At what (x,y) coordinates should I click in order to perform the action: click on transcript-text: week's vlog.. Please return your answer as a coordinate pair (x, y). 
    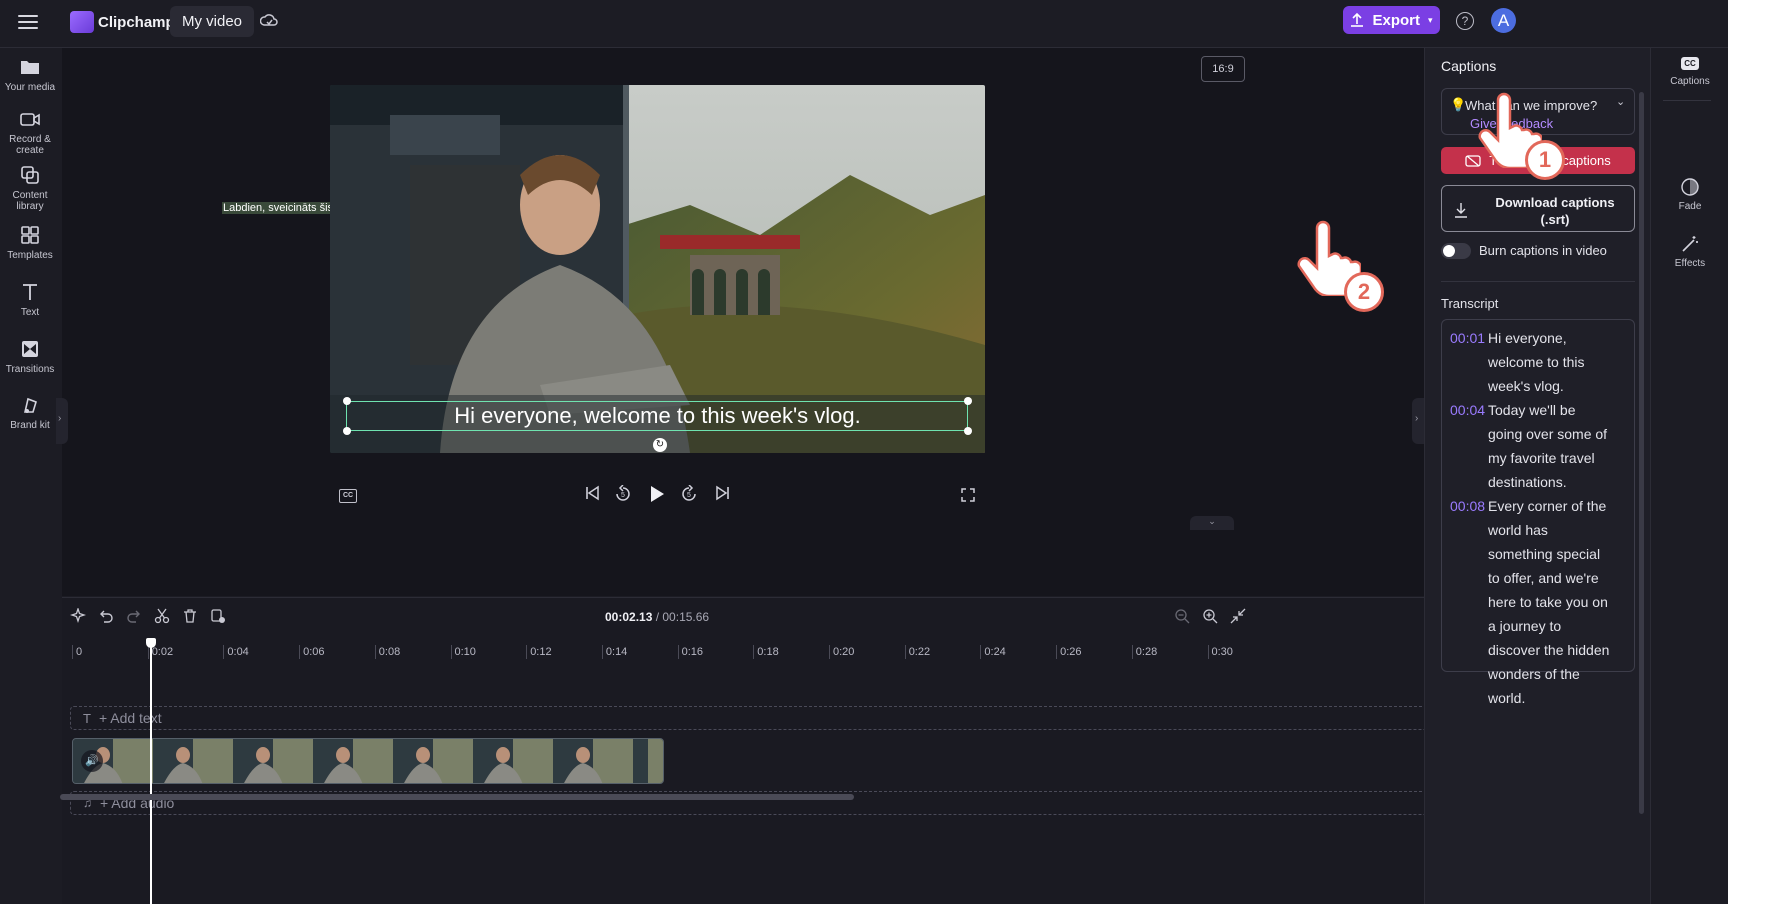
    Looking at the image, I should click on (1526, 386).